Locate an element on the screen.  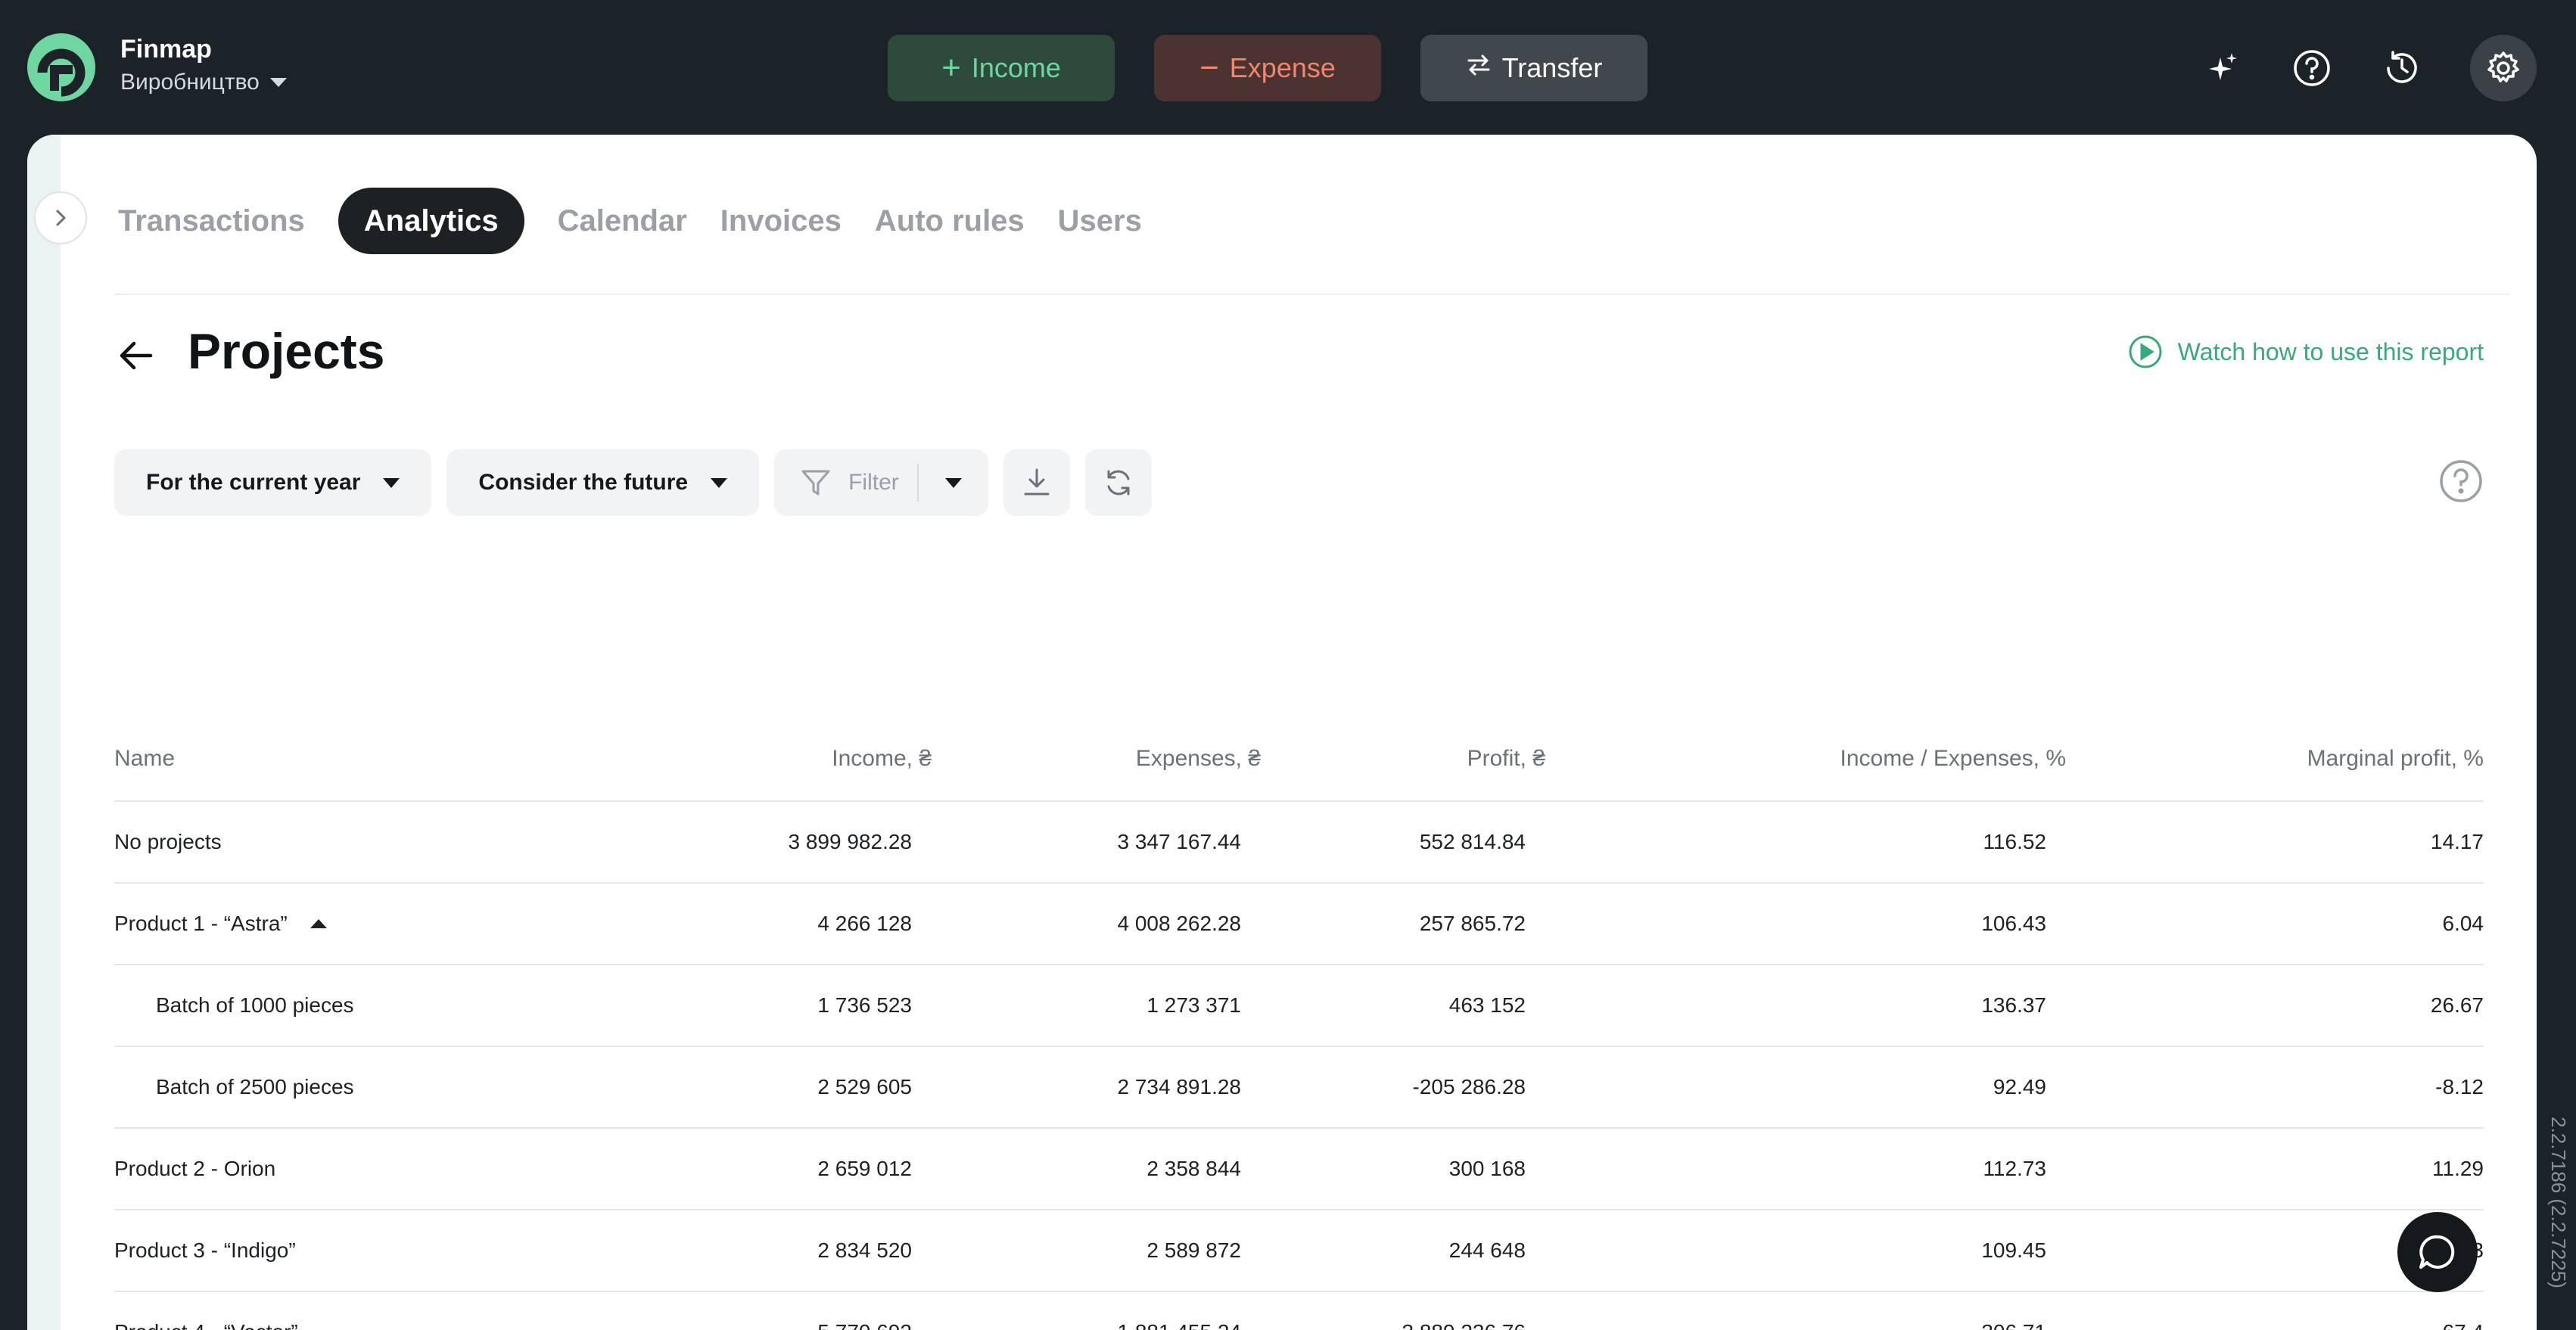
download-button is located at coordinates (1036, 483).